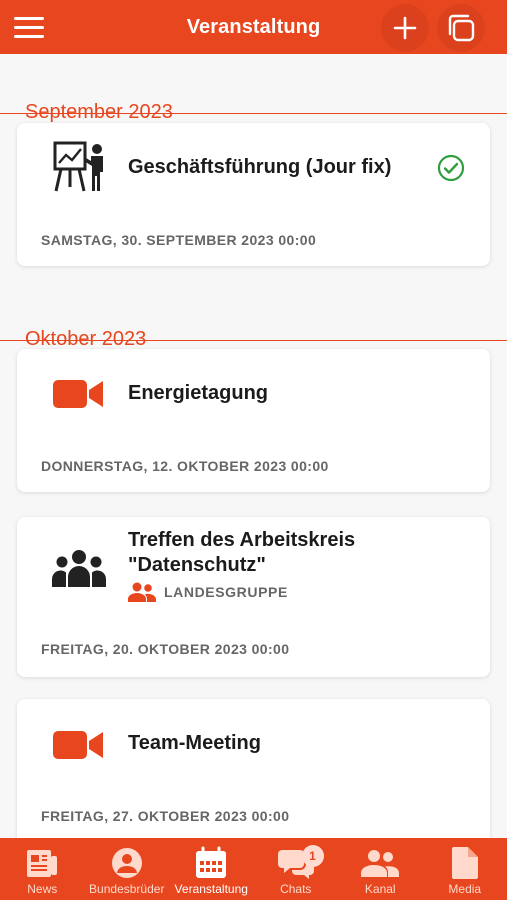 The width and height of the screenshot is (507, 900). I want to click on copy-button, so click(461, 28).